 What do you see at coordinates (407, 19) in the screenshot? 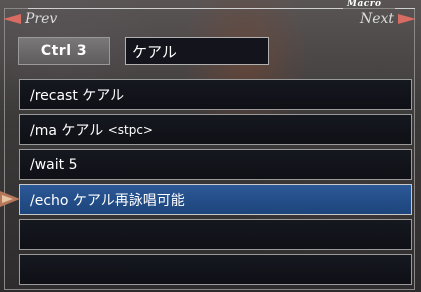
I see `arrow-right-icon` at bounding box center [407, 19].